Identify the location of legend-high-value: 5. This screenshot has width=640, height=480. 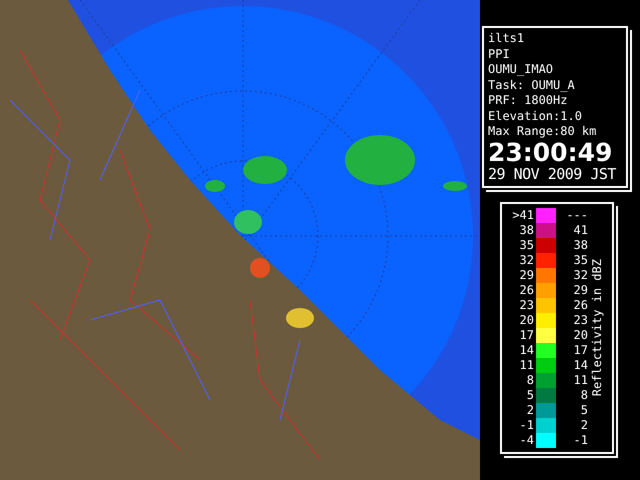
(584, 410).